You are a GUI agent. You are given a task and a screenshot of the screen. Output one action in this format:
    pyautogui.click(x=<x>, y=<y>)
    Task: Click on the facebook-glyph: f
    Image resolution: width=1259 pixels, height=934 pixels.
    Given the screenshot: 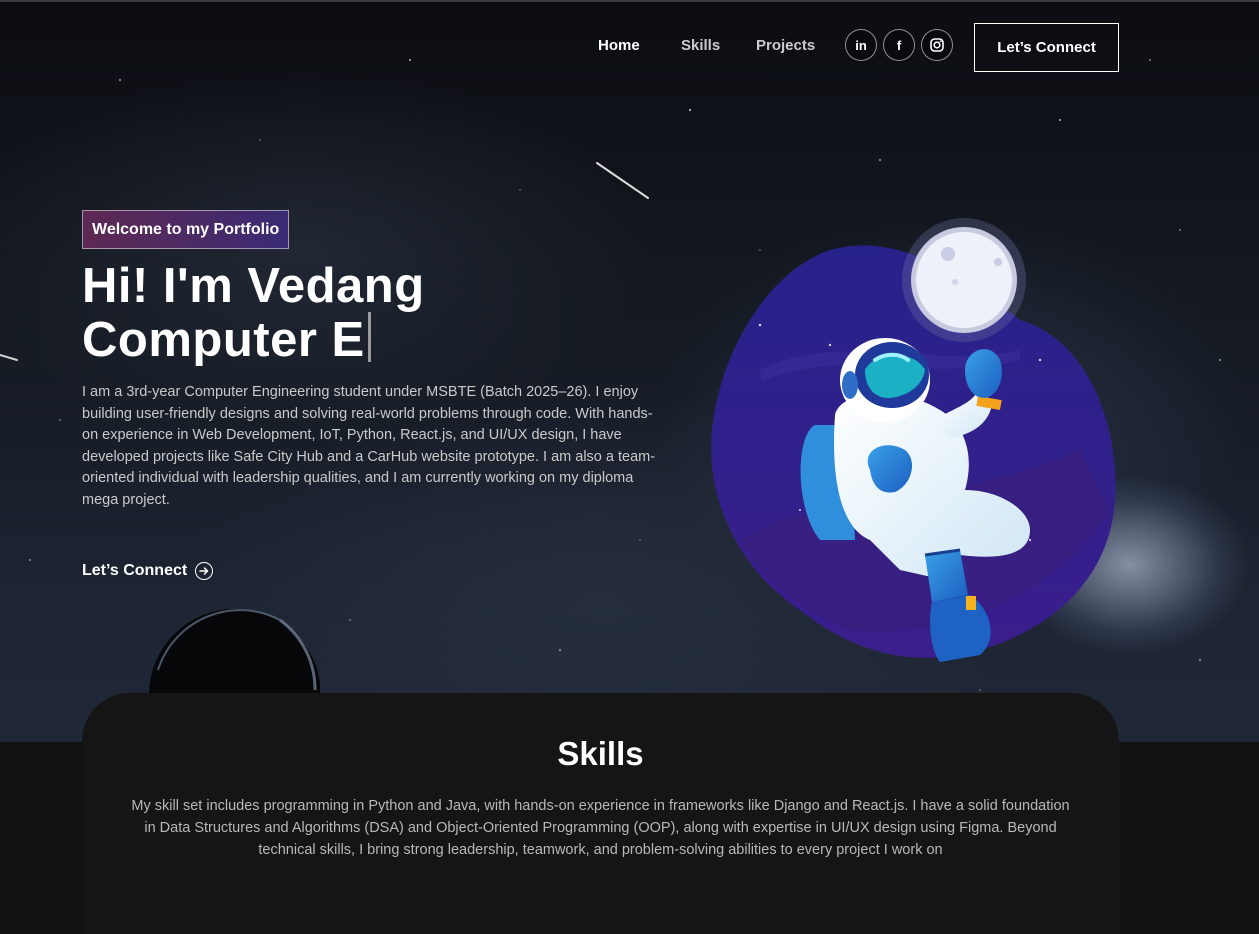 What is the action you would take?
    pyautogui.click(x=899, y=45)
    